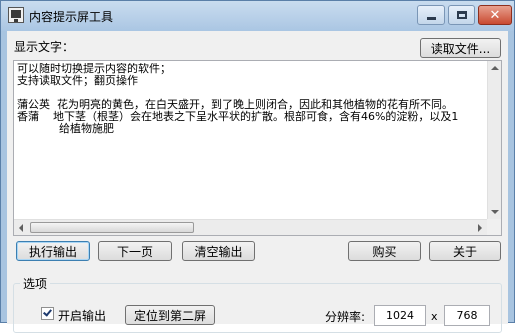 The image size is (515, 333). What do you see at coordinates (345, 317) in the screenshot?
I see `resolution-label: 分辨率:` at bounding box center [345, 317].